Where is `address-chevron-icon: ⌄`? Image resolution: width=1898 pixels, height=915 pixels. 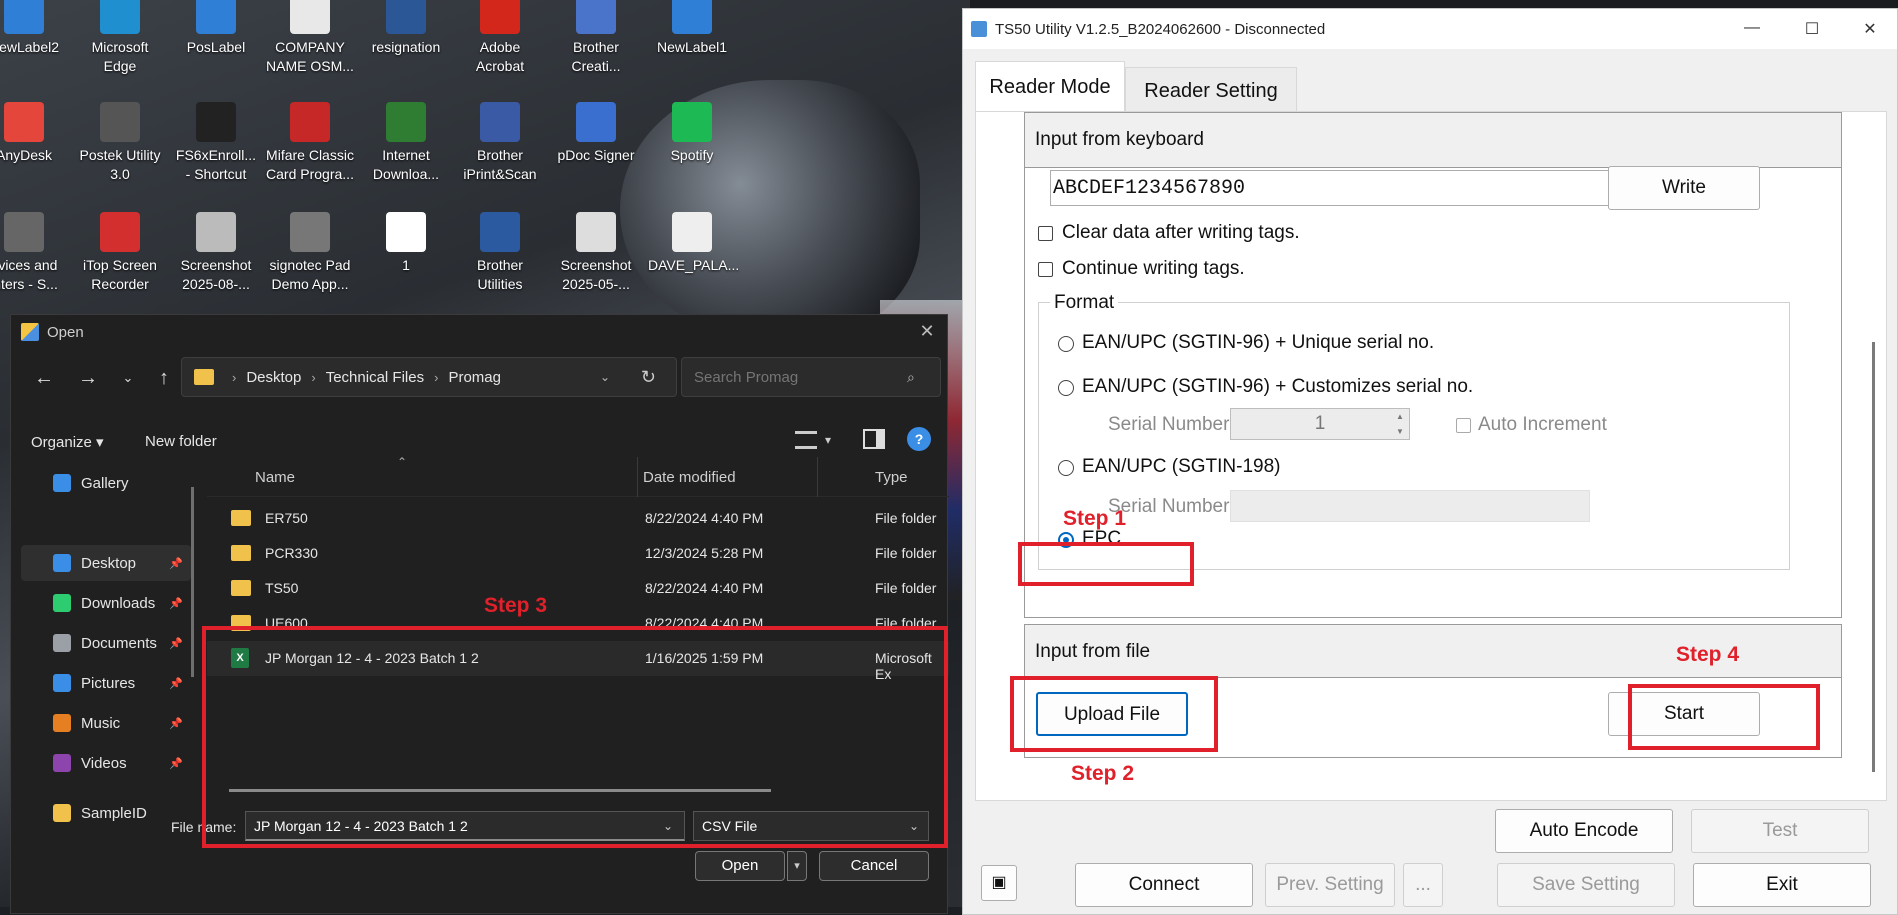
address-chevron-icon: ⌄ is located at coordinates (605, 377).